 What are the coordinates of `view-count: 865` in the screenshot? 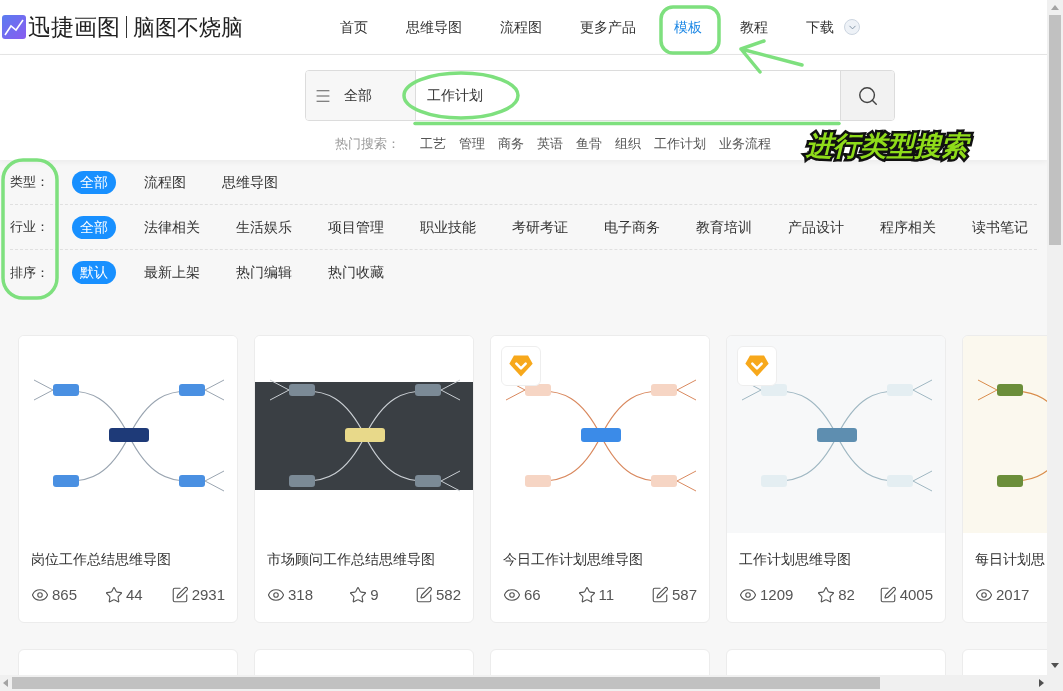 It's located at (65, 595).